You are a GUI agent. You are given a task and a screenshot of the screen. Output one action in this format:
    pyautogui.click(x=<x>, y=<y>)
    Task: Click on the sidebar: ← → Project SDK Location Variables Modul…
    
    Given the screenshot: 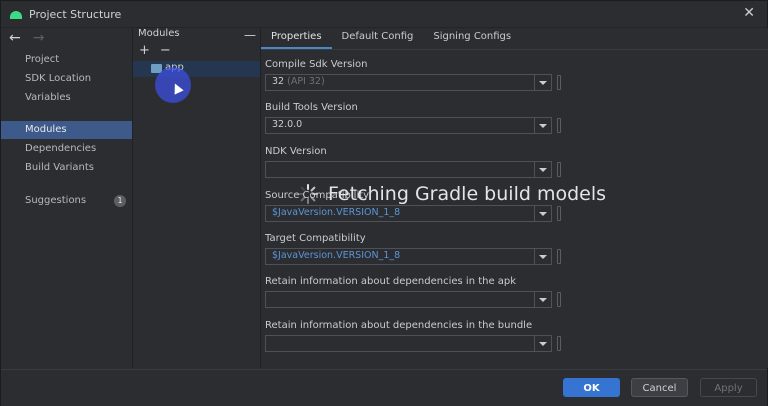 What is the action you would take?
    pyautogui.click(x=67, y=198)
    